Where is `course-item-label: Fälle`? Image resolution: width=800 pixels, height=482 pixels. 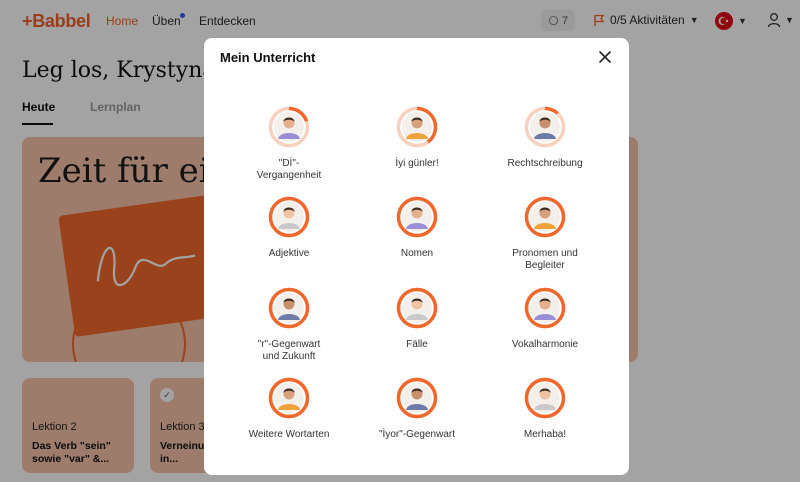
course-item-label: Fälle is located at coordinates (417, 344).